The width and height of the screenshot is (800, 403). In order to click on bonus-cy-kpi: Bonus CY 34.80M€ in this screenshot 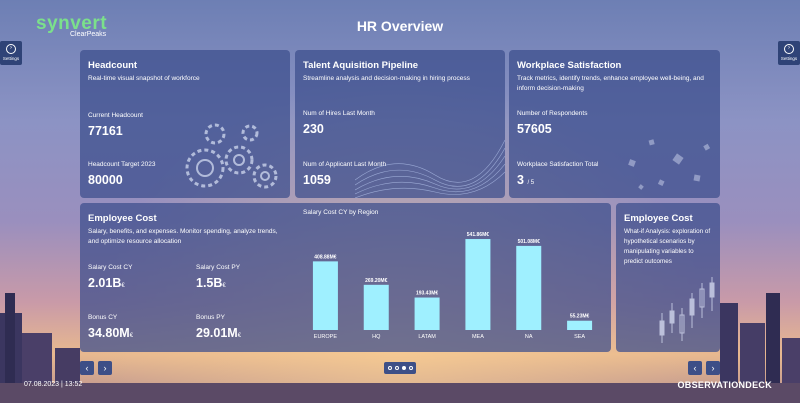, I will do `click(110, 327)`.